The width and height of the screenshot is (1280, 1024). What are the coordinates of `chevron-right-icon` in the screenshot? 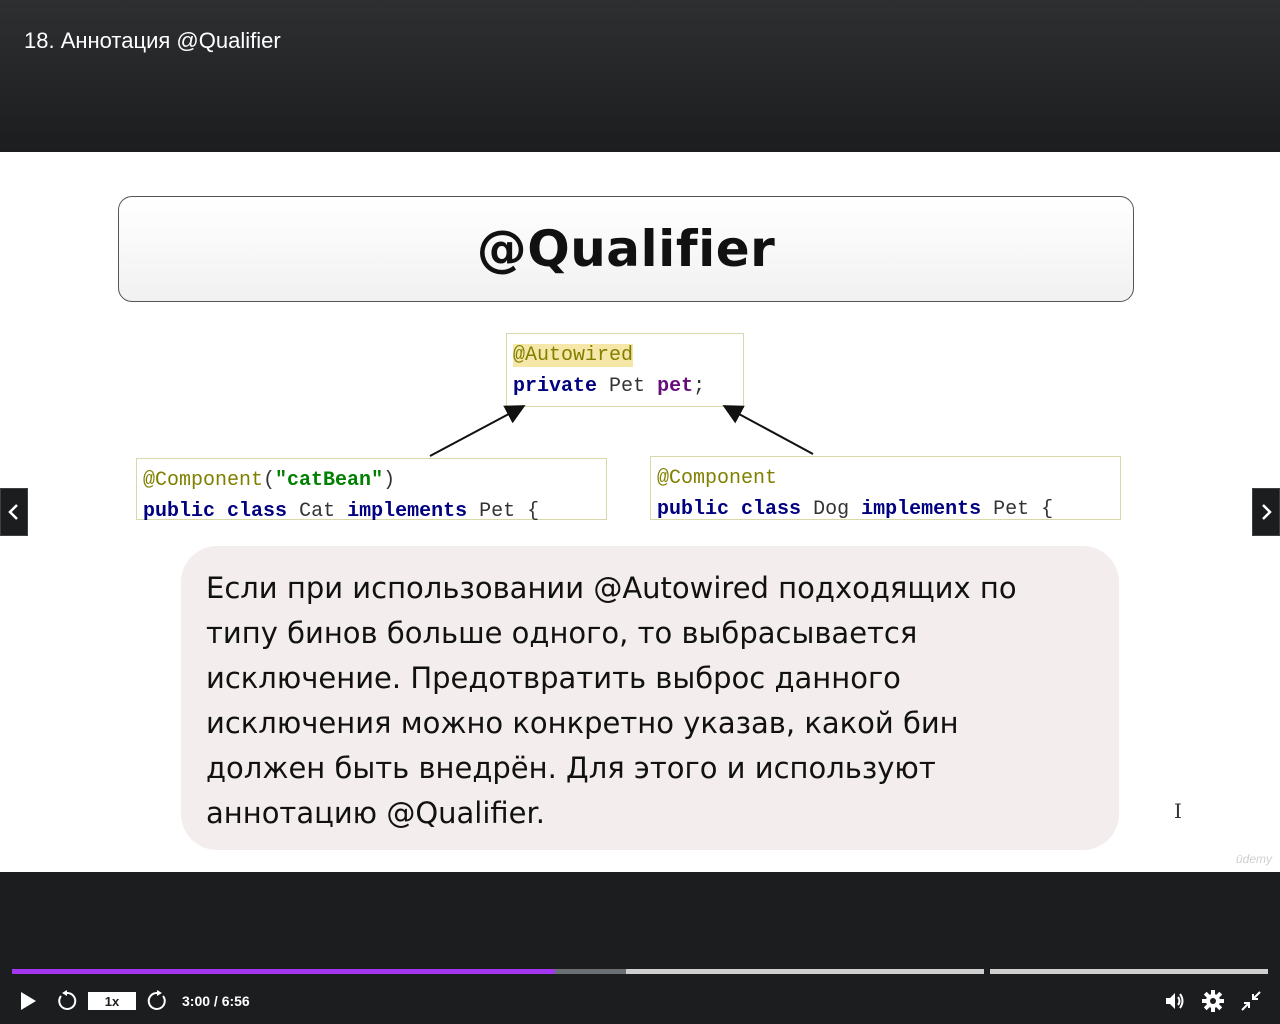 It's located at (1267, 512).